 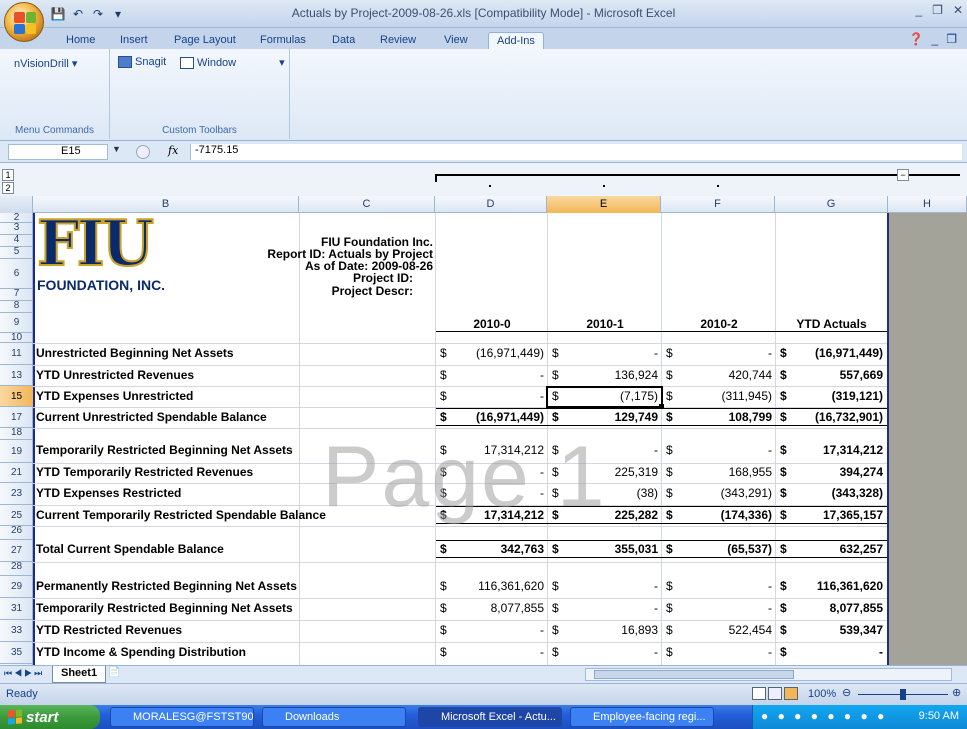 What do you see at coordinates (236, 630) in the screenshot?
I see `line-label: YTD Restricted Revenues` at bounding box center [236, 630].